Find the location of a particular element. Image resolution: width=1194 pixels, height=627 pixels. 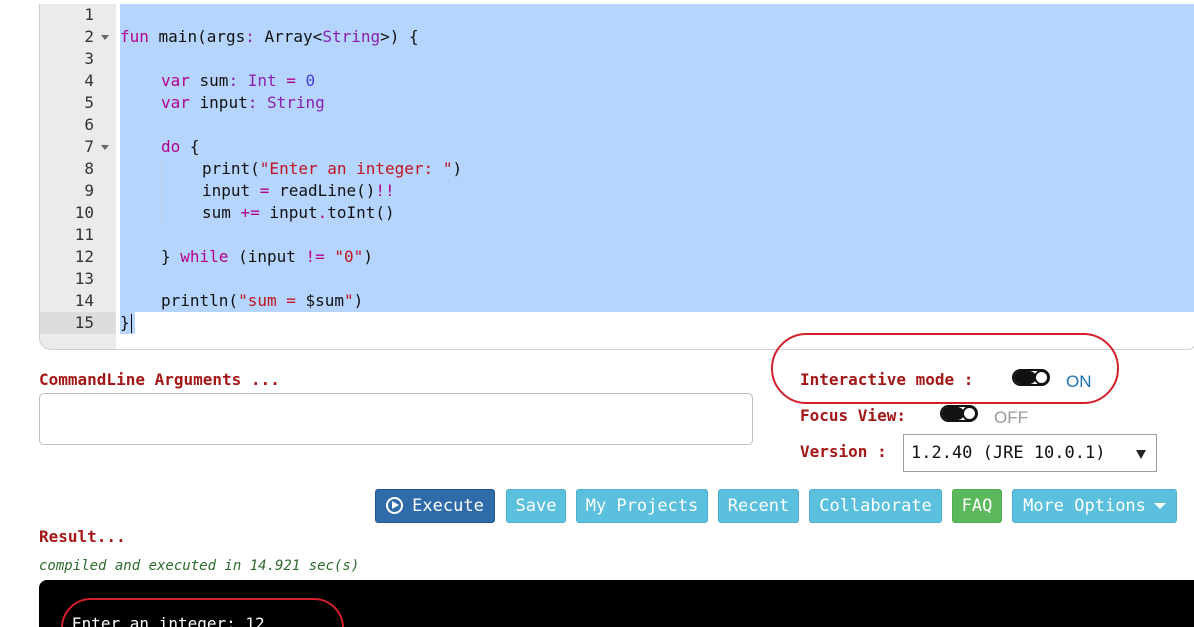

faq-button: FAQ is located at coordinates (977, 506).